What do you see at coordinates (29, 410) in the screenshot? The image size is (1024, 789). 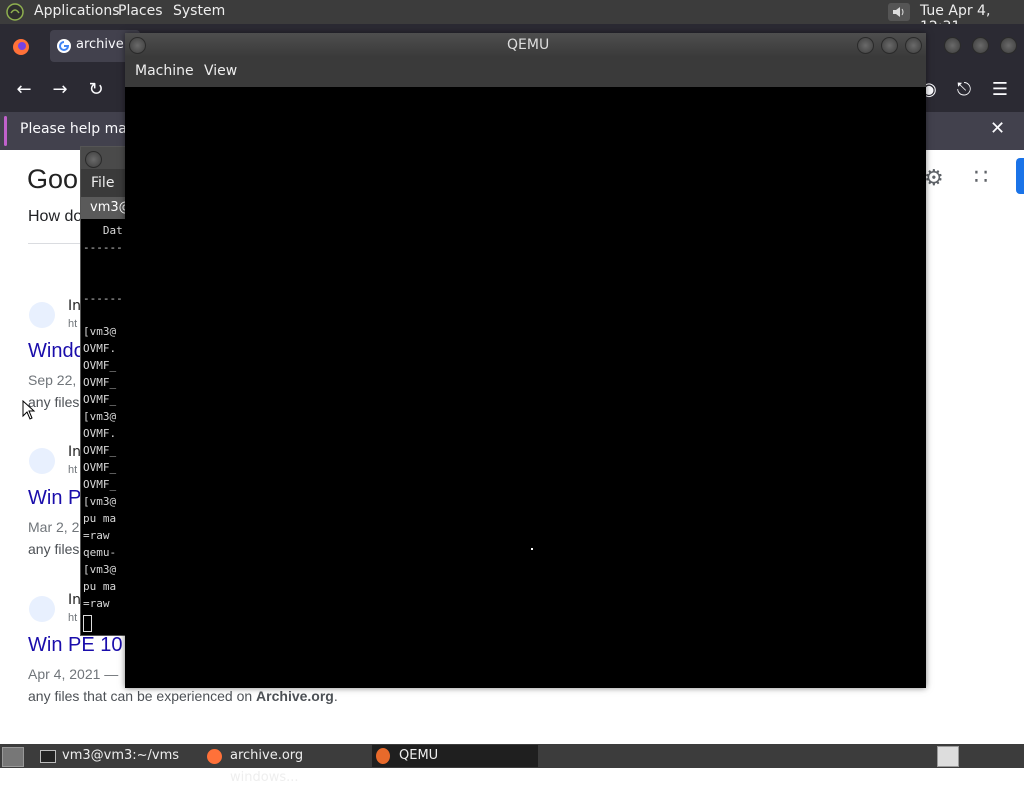 I see `mouse-pointer-icon` at bounding box center [29, 410].